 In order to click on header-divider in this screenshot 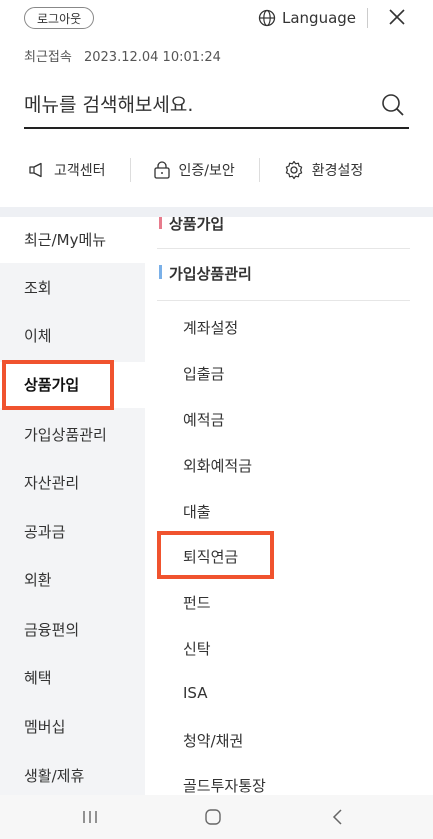, I will do `click(367, 18)`.